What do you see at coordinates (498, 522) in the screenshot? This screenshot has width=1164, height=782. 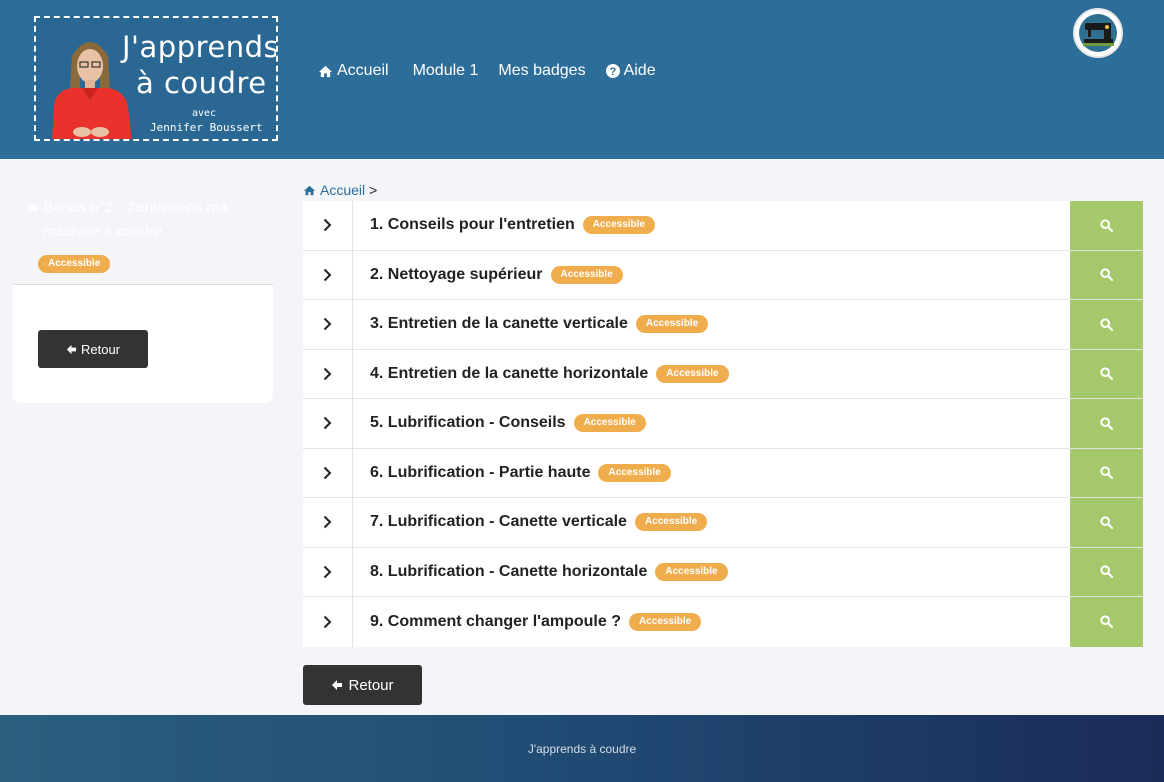 I see `lesson-title: 7. Lubrification - Canette verticale` at bounding box center [498, 522].